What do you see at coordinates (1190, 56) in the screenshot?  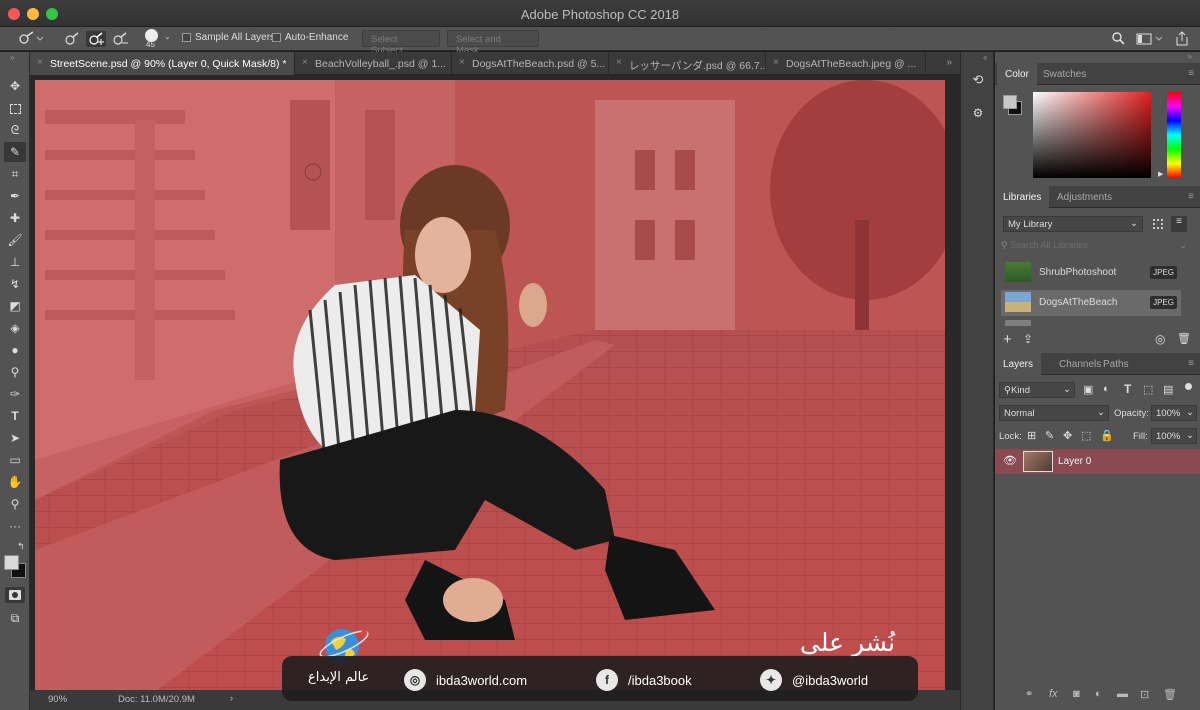 I see `panels-collapse-icon: »` at bounding box center [1190, 56].